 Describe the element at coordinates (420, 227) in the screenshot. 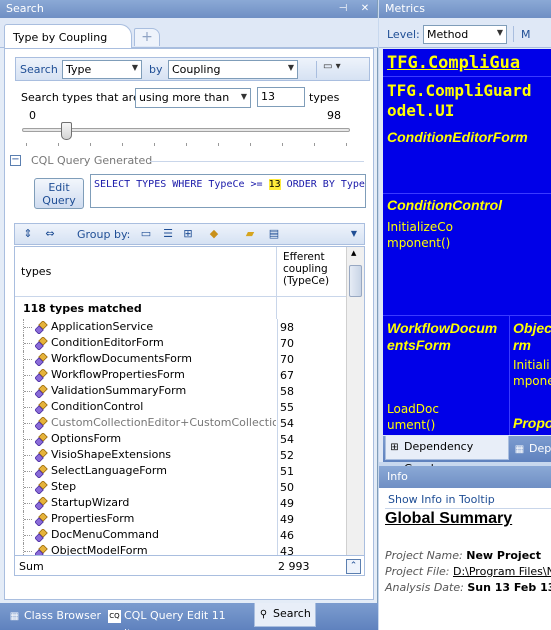

I see `treemap-cell-initialize: InitializeCo` at that location.